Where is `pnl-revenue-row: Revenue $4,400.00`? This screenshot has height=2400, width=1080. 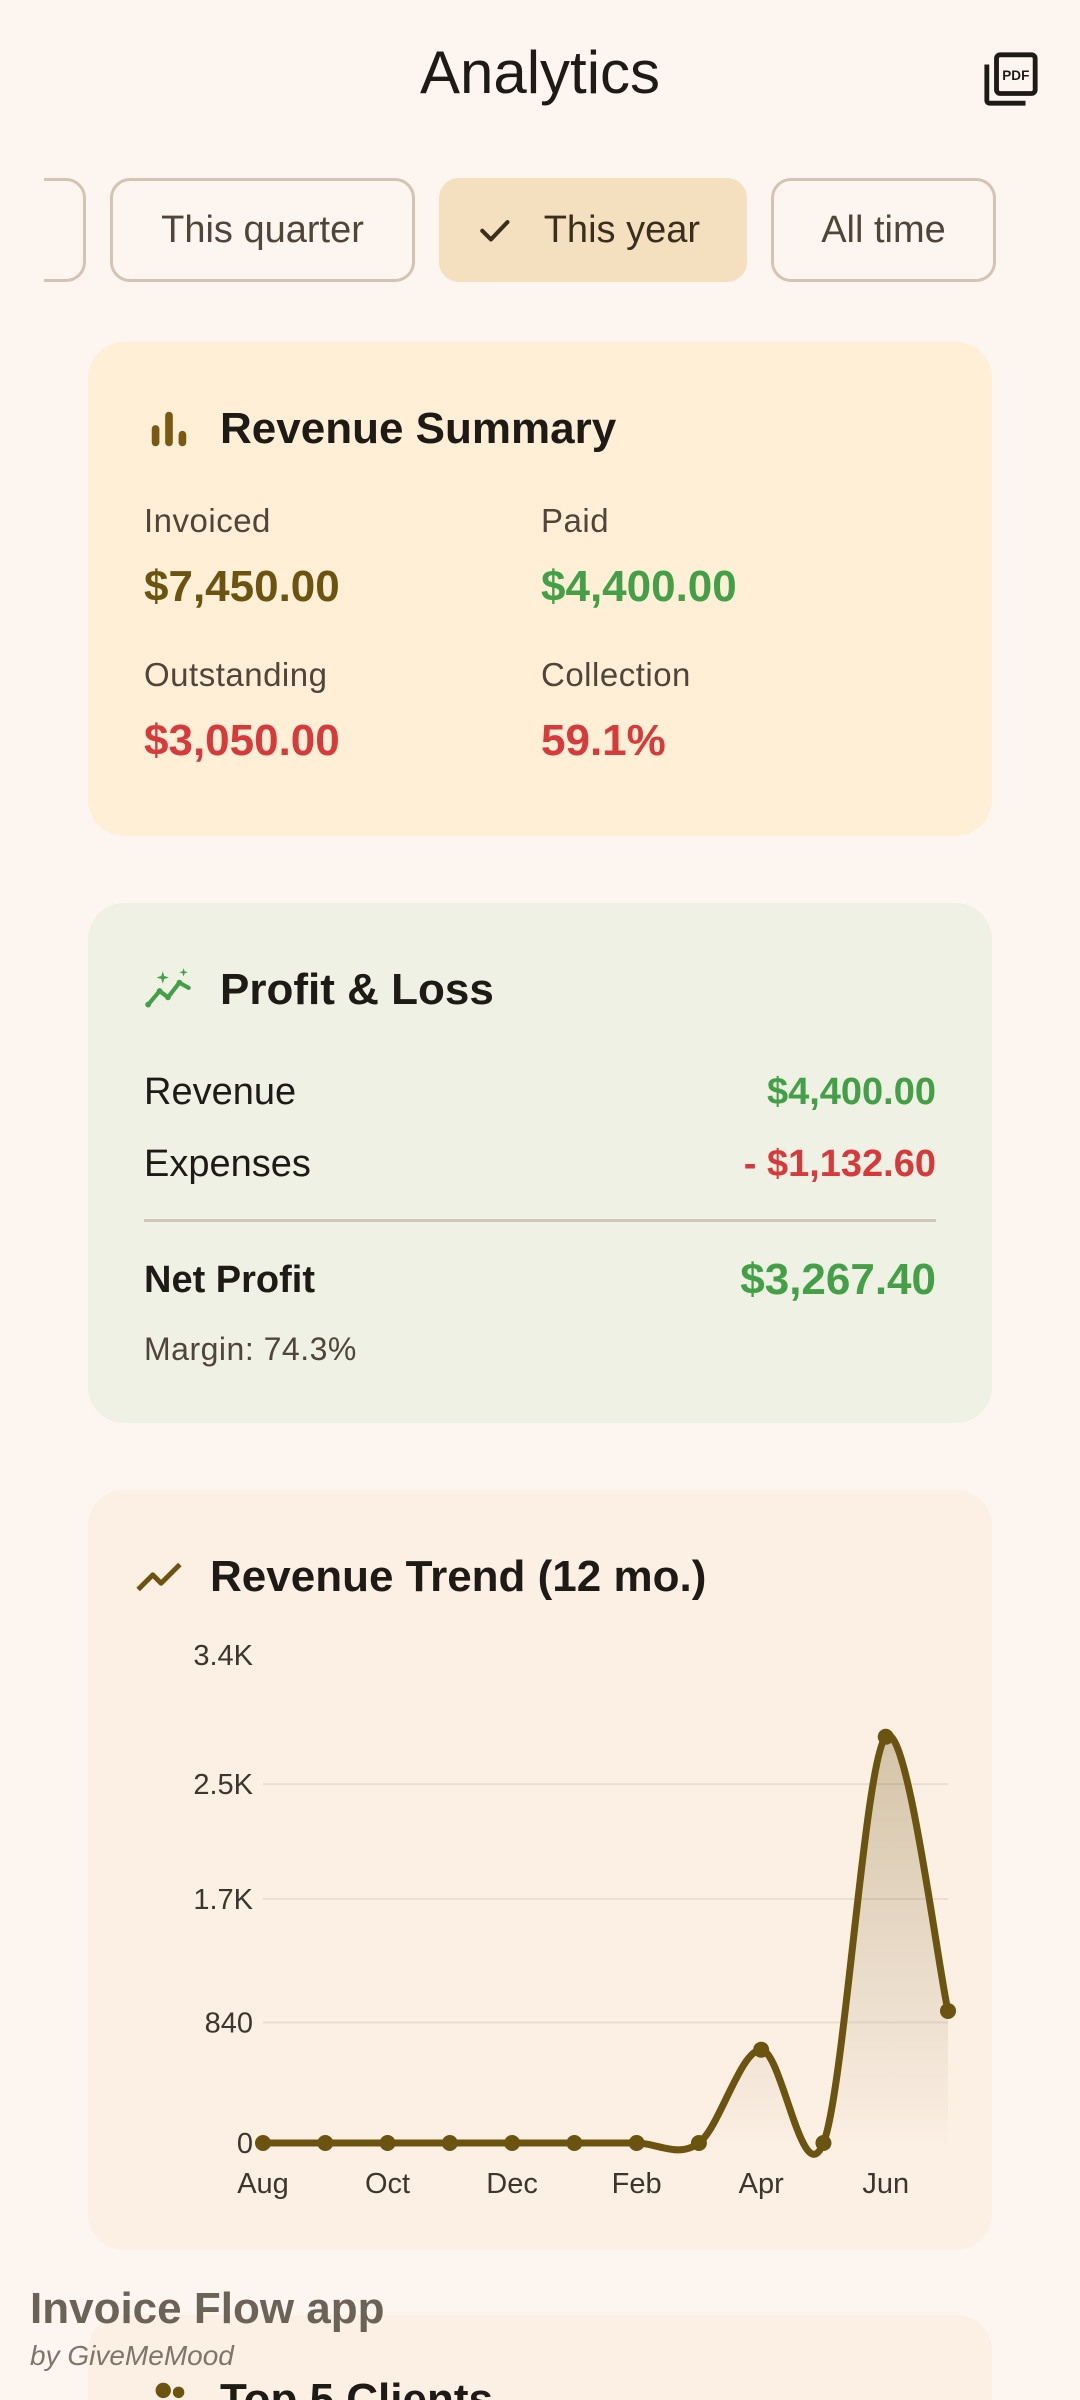 pnl-revenue-row: Revenue $4,400.00 is located at coordinates (540, 1092).